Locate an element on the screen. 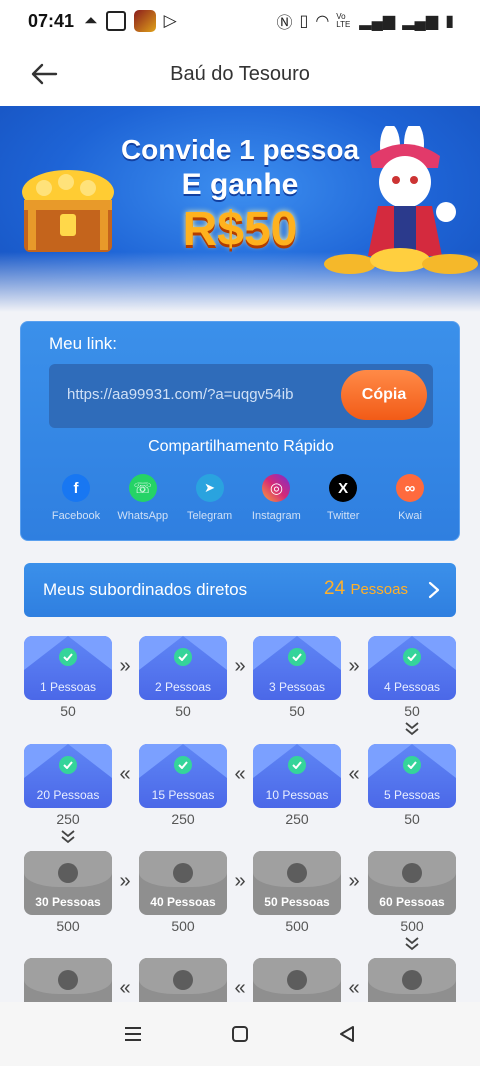  reward-card: 50 Pessoas is located at coordinates (297, 883).